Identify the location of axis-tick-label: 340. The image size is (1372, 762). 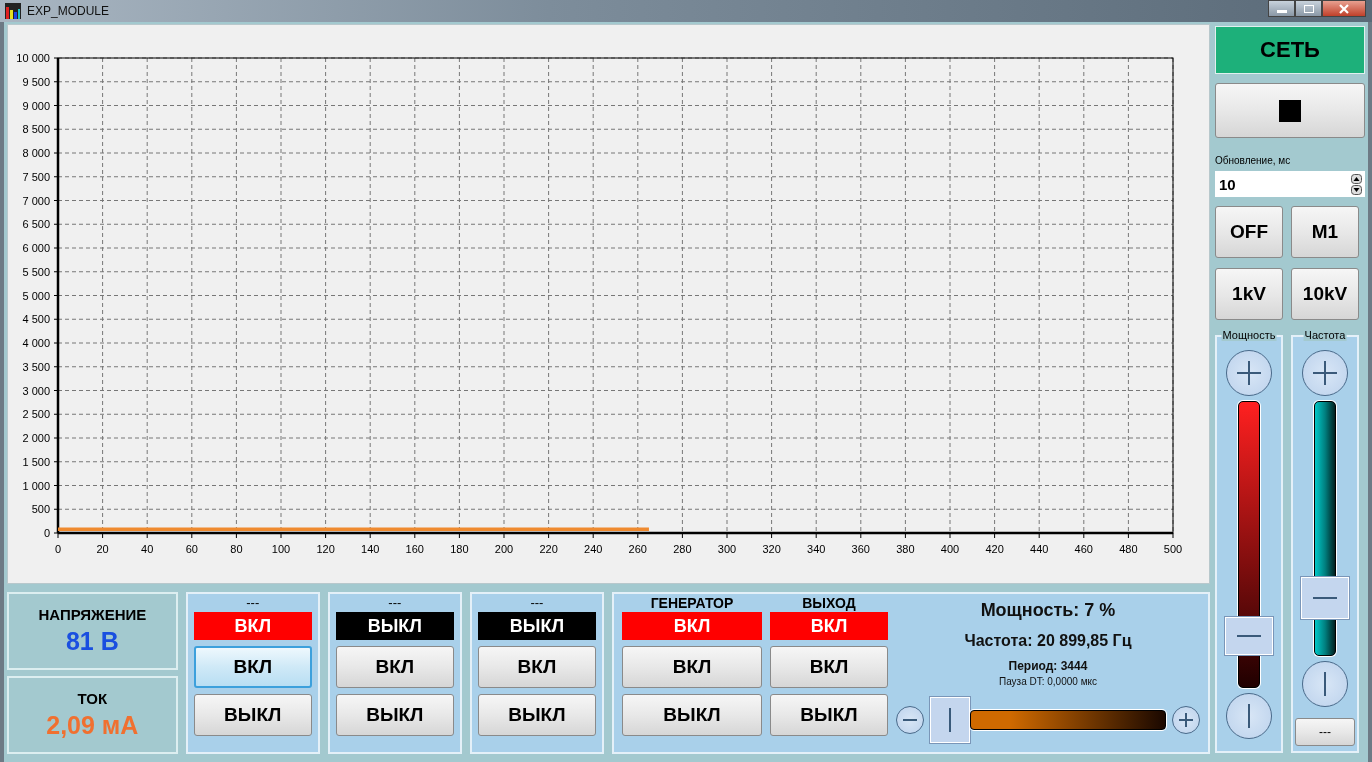
(816, 549).